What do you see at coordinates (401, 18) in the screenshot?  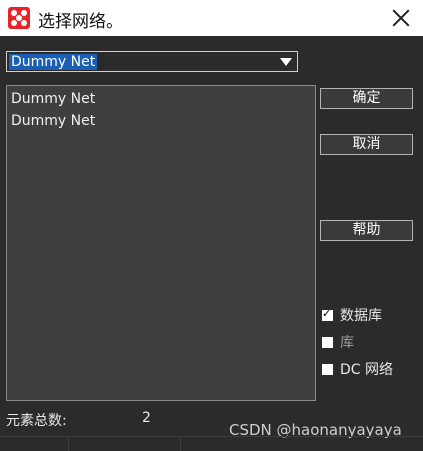 I see `close-icon` at bounding box center [401, 18].